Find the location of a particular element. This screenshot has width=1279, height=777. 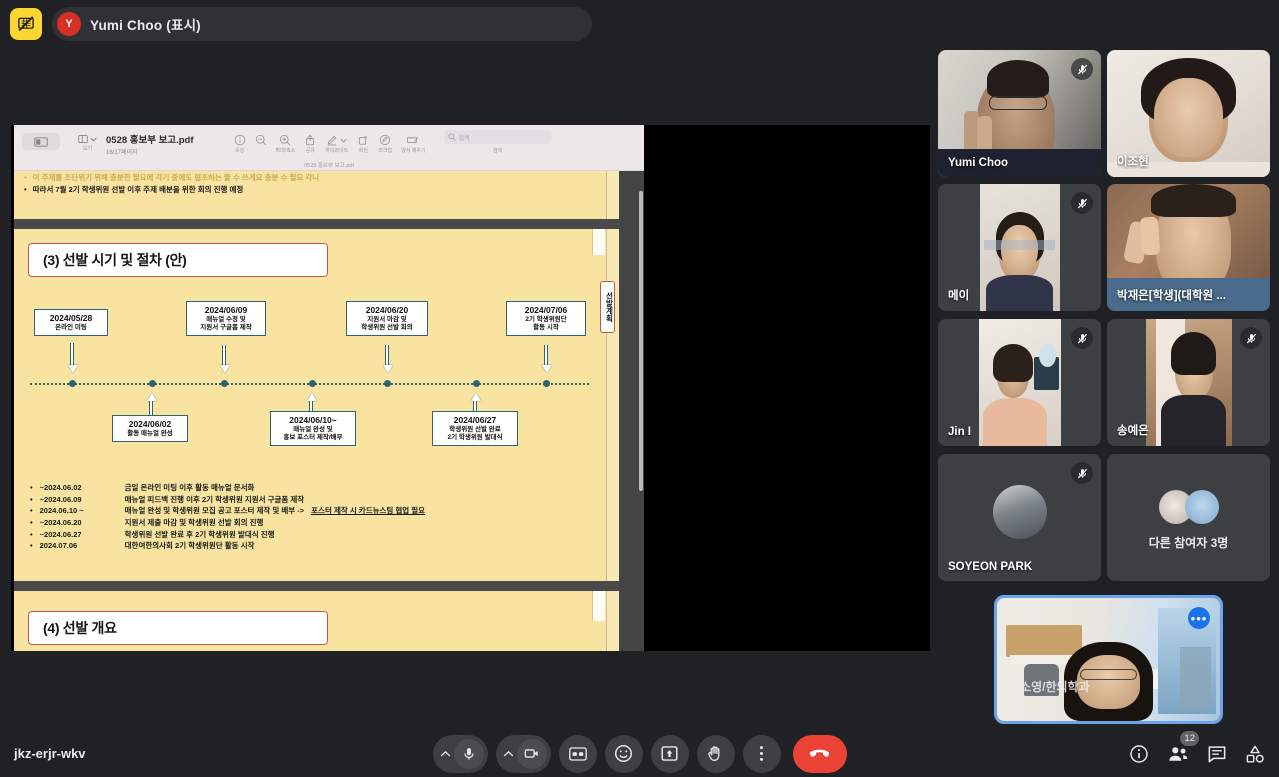

self-view-tile: ••• 인소영/한의학과 is located at coordinates (1108, 659).